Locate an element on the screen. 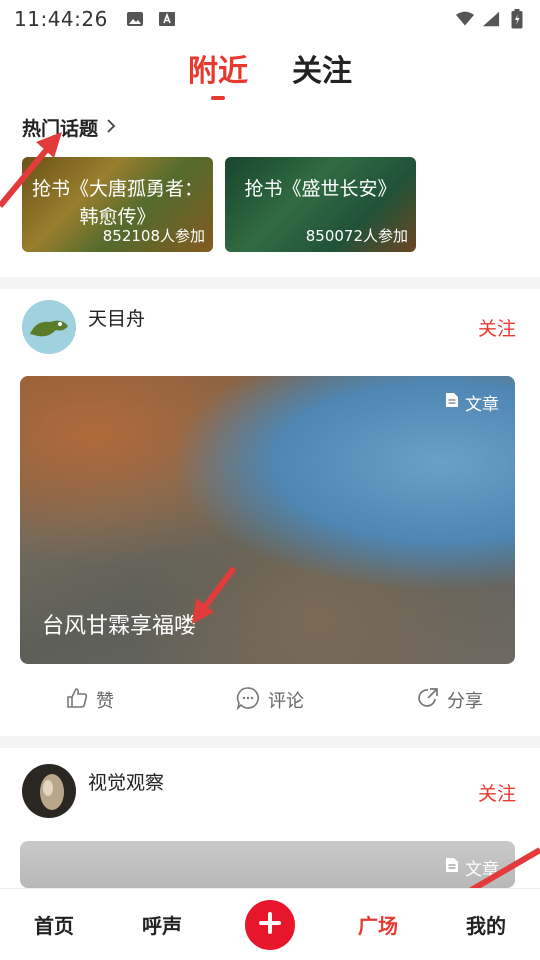 Image resolution: width=540 pixels, height=960 pixels. topic-participants: 850072人参加 is located at coordinates (356, 236).